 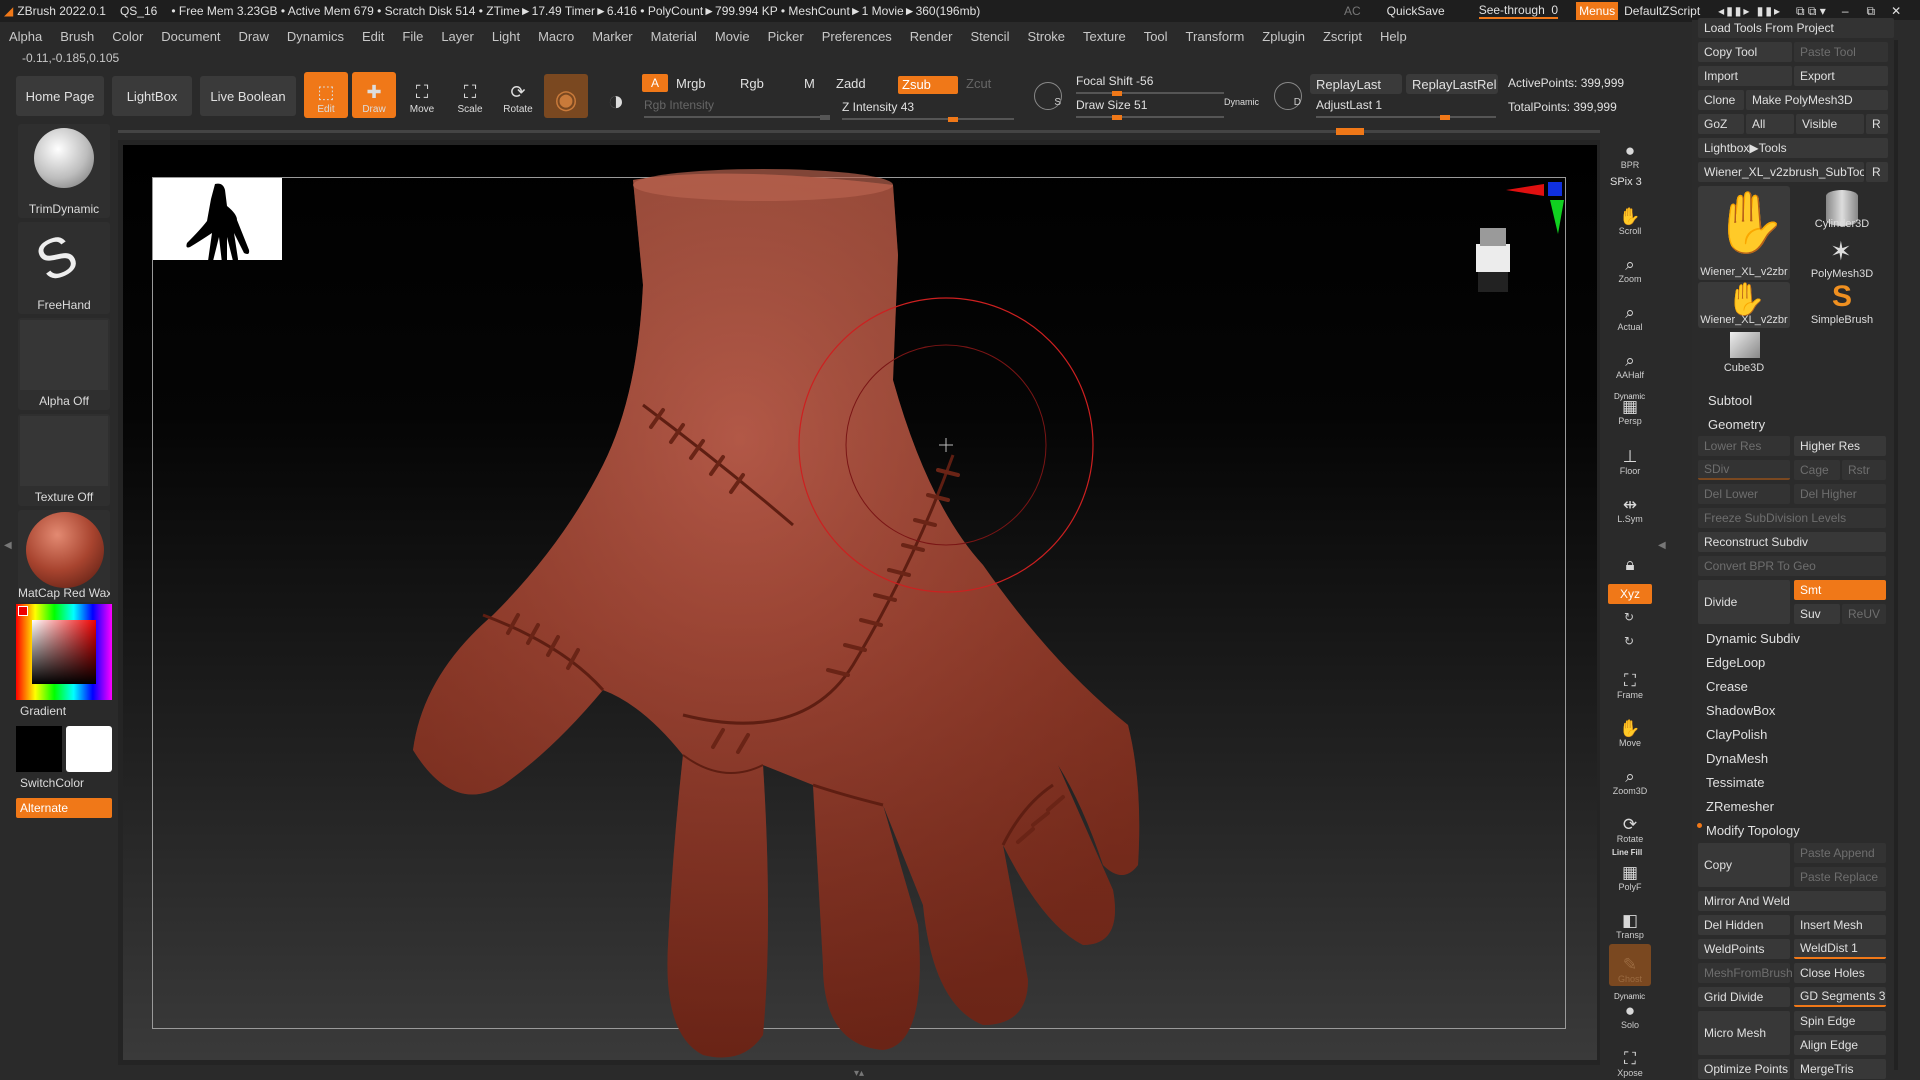 I want to click on weldpoints-button: WeldPoints, so click(x=1744, y=949).